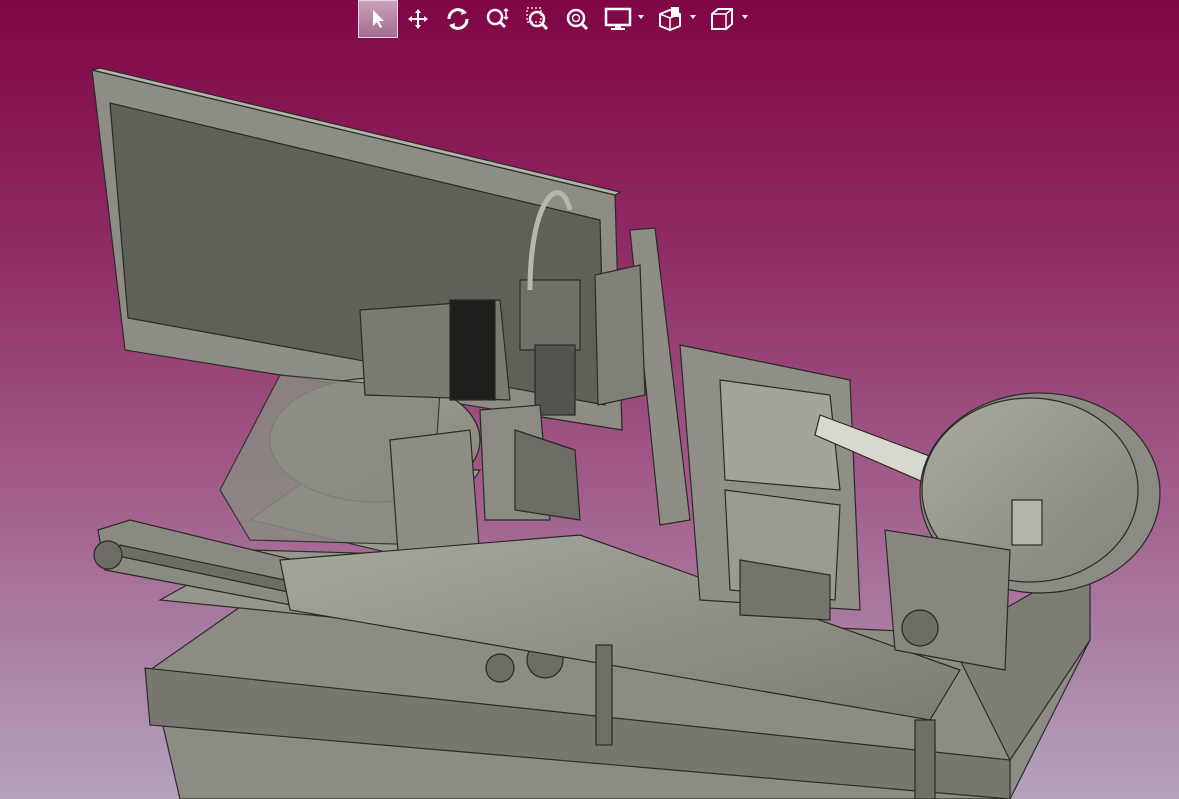  I want to click on rotate-icon, so click(458, 19).